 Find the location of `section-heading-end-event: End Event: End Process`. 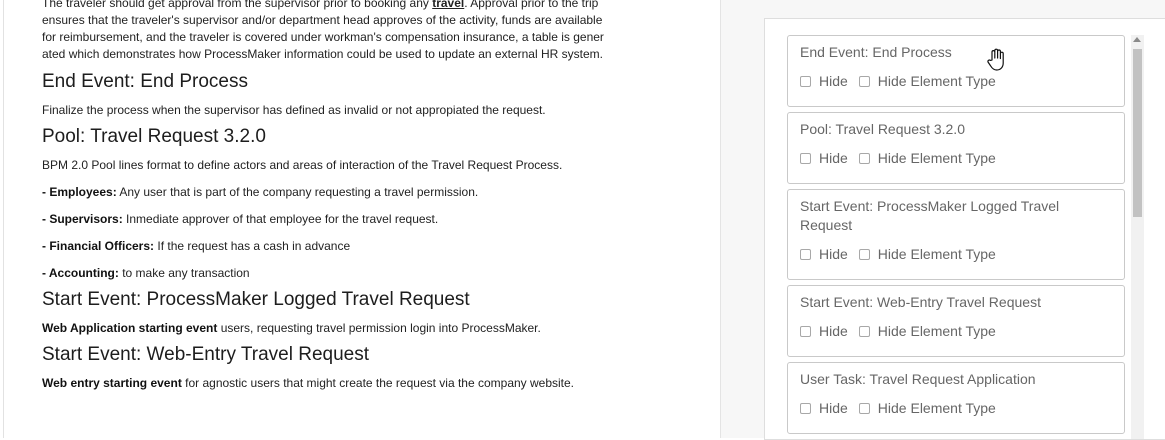

section-heading-end-event: End Event: End Process is located at coordinates (145, 81).